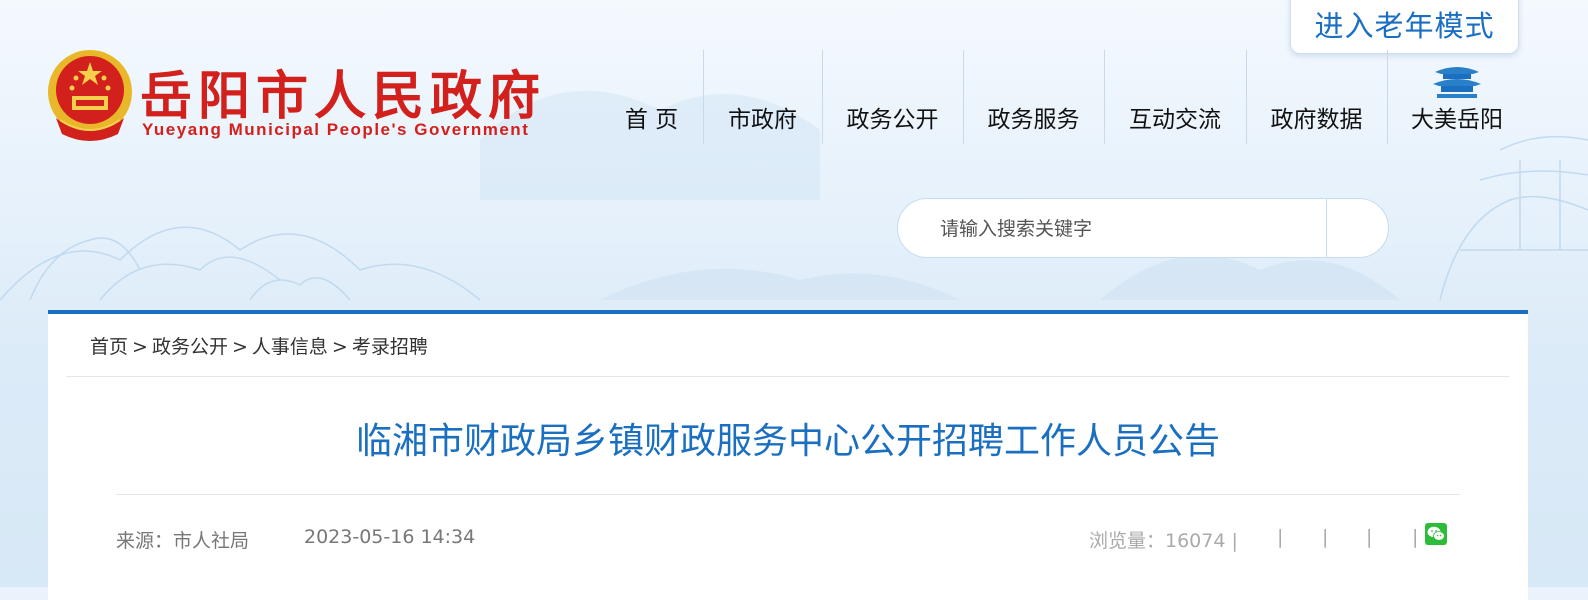  I want to click on breadcrumb-recruitment: 考录招聘, so click(390, 347).